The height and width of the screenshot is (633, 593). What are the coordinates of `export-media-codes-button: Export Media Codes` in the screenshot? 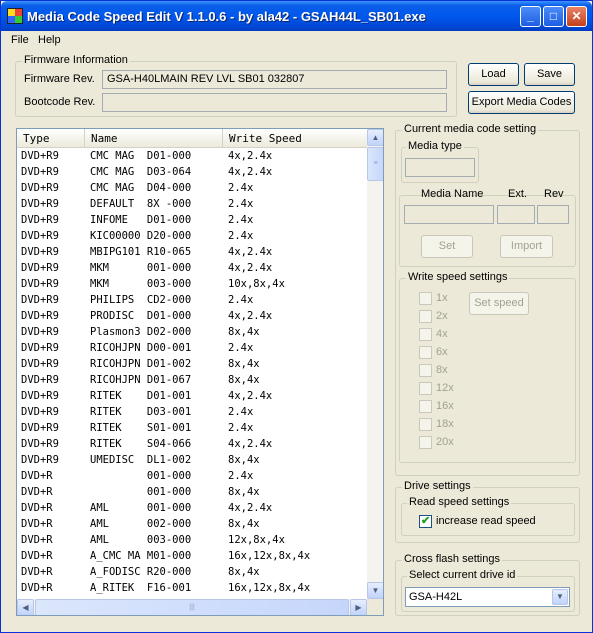 It's located at (521, 102).